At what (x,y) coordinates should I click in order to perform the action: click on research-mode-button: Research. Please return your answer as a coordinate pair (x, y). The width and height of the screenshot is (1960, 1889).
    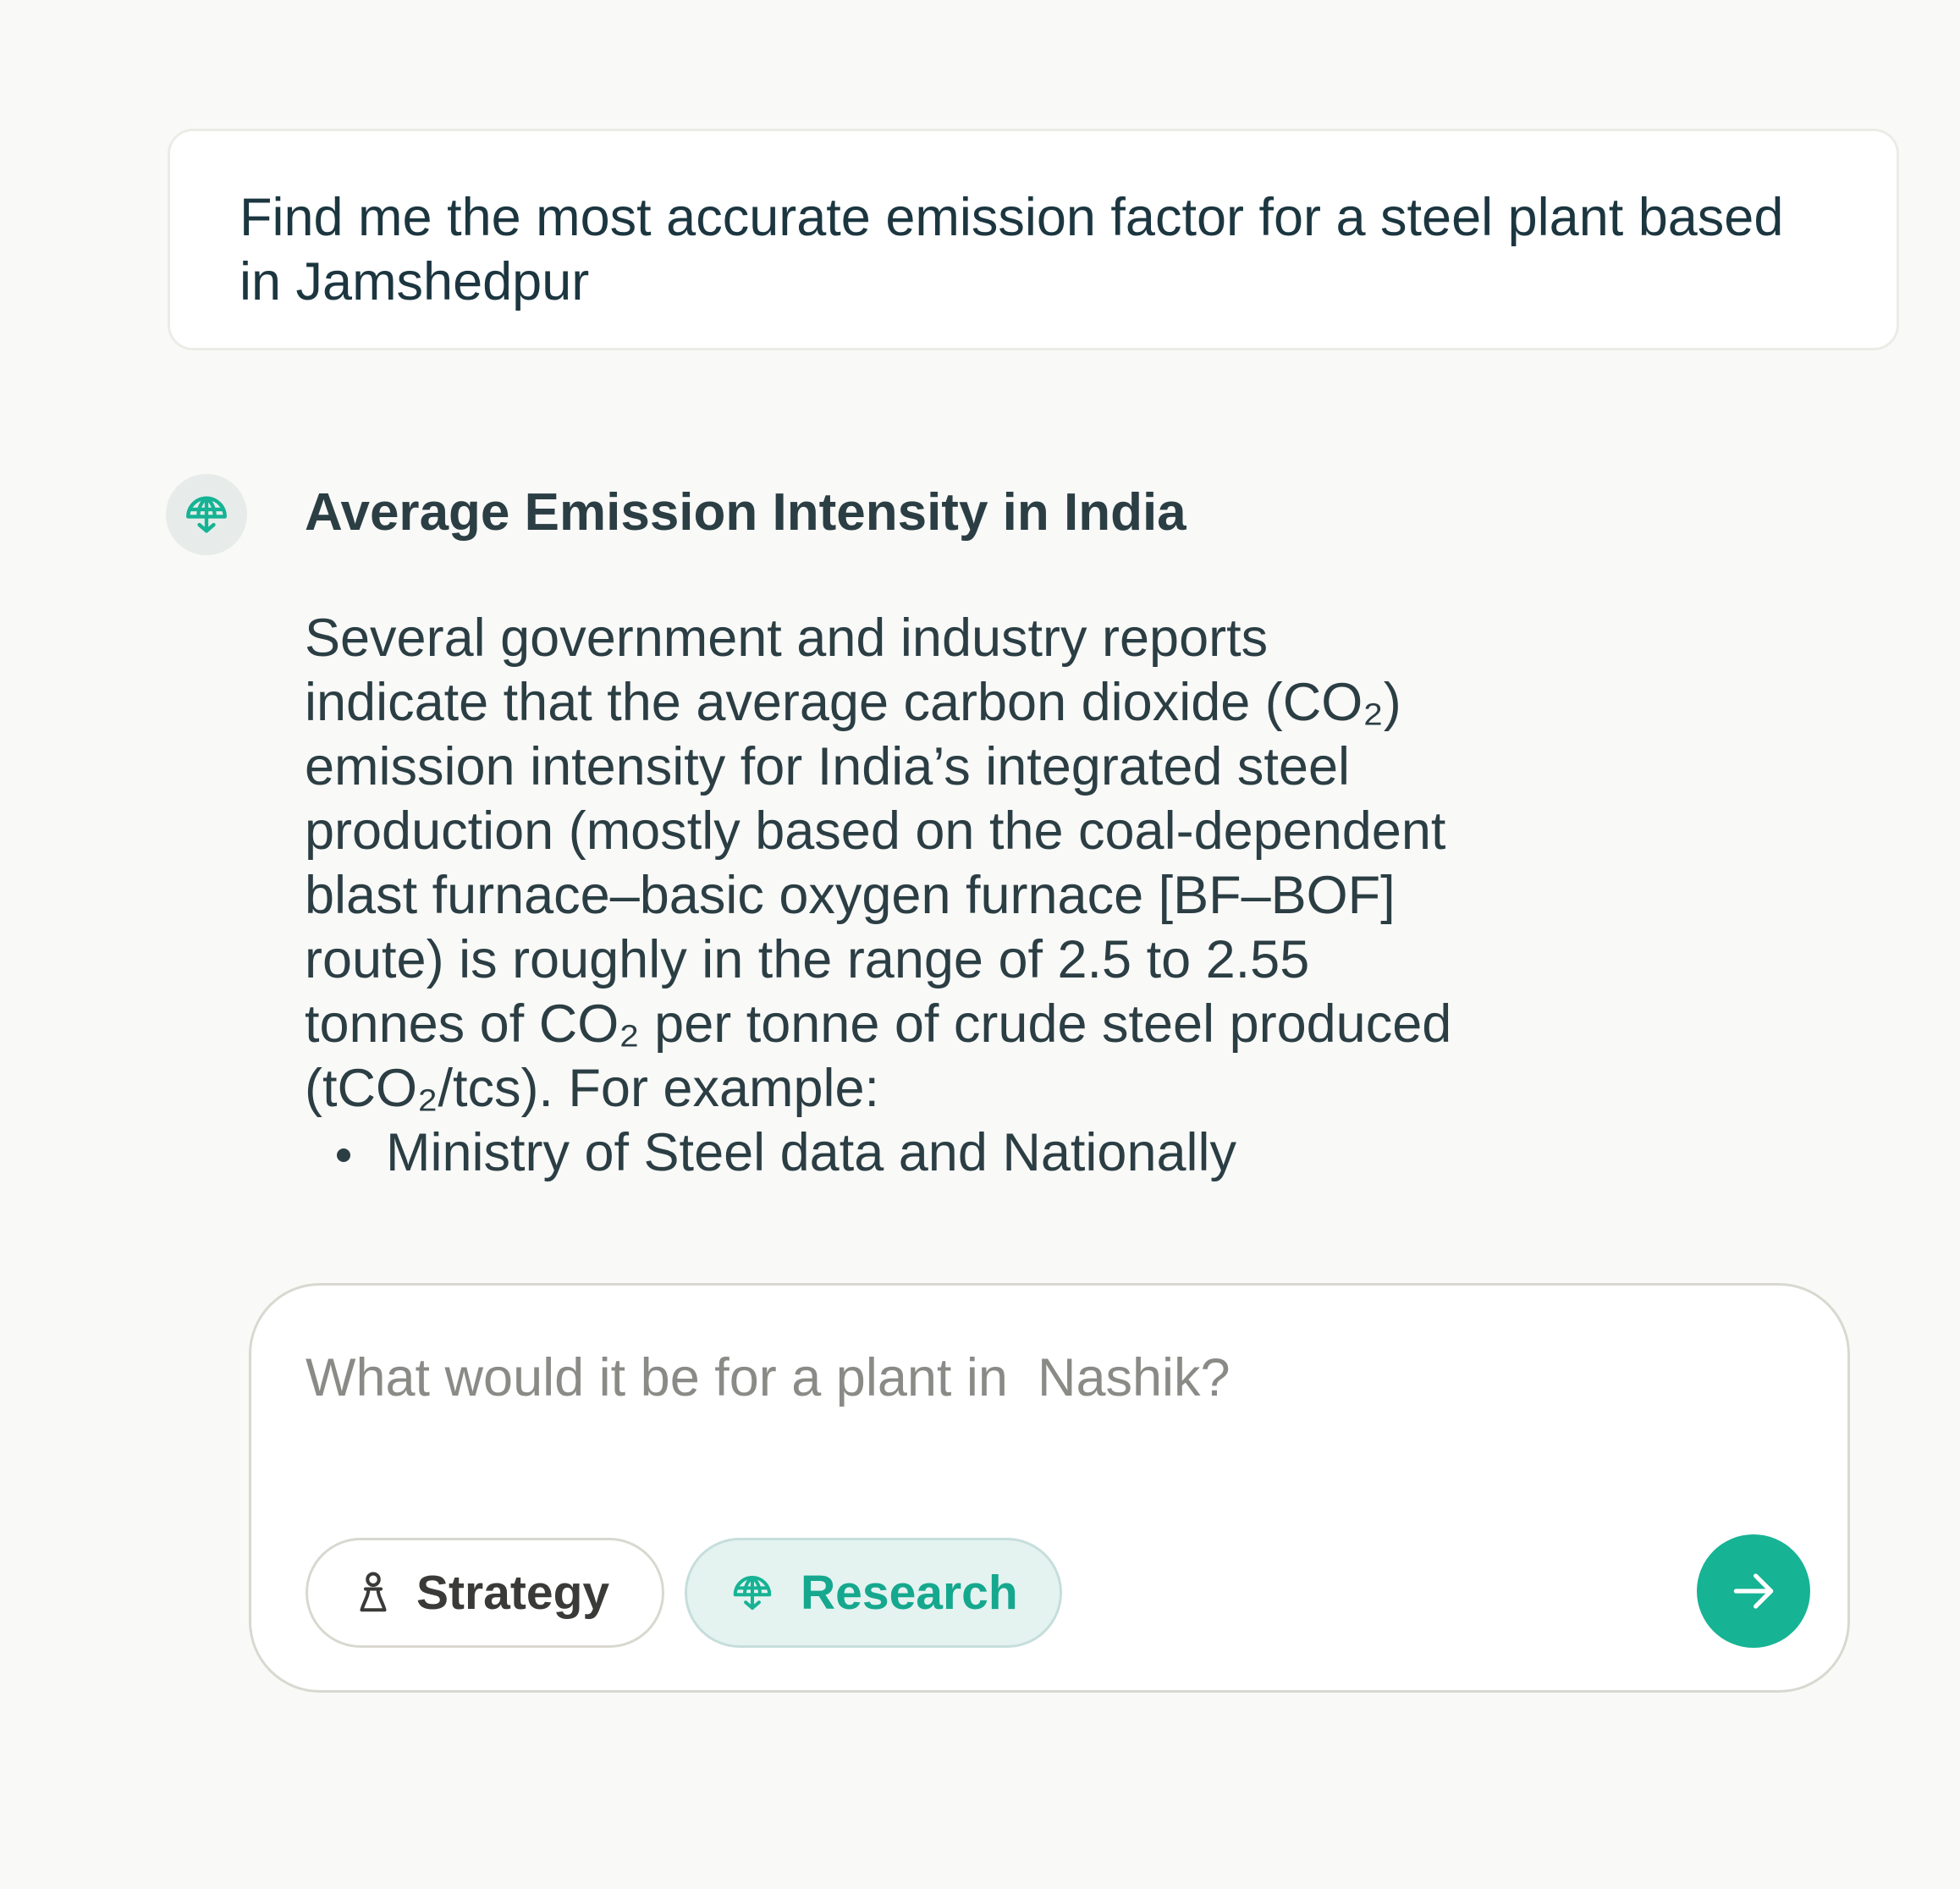
    Looking at the image, I should click on (873, 1593).